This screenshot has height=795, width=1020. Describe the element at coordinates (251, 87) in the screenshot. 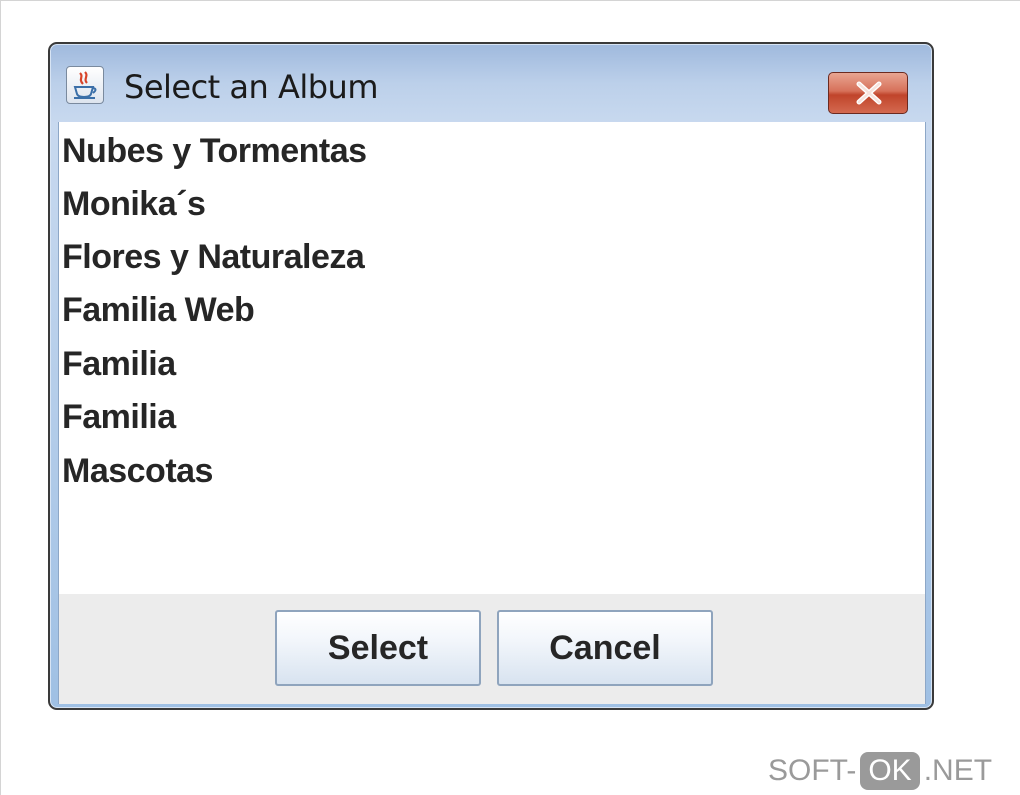

I see `dialog-title: Select an Album` at that location.